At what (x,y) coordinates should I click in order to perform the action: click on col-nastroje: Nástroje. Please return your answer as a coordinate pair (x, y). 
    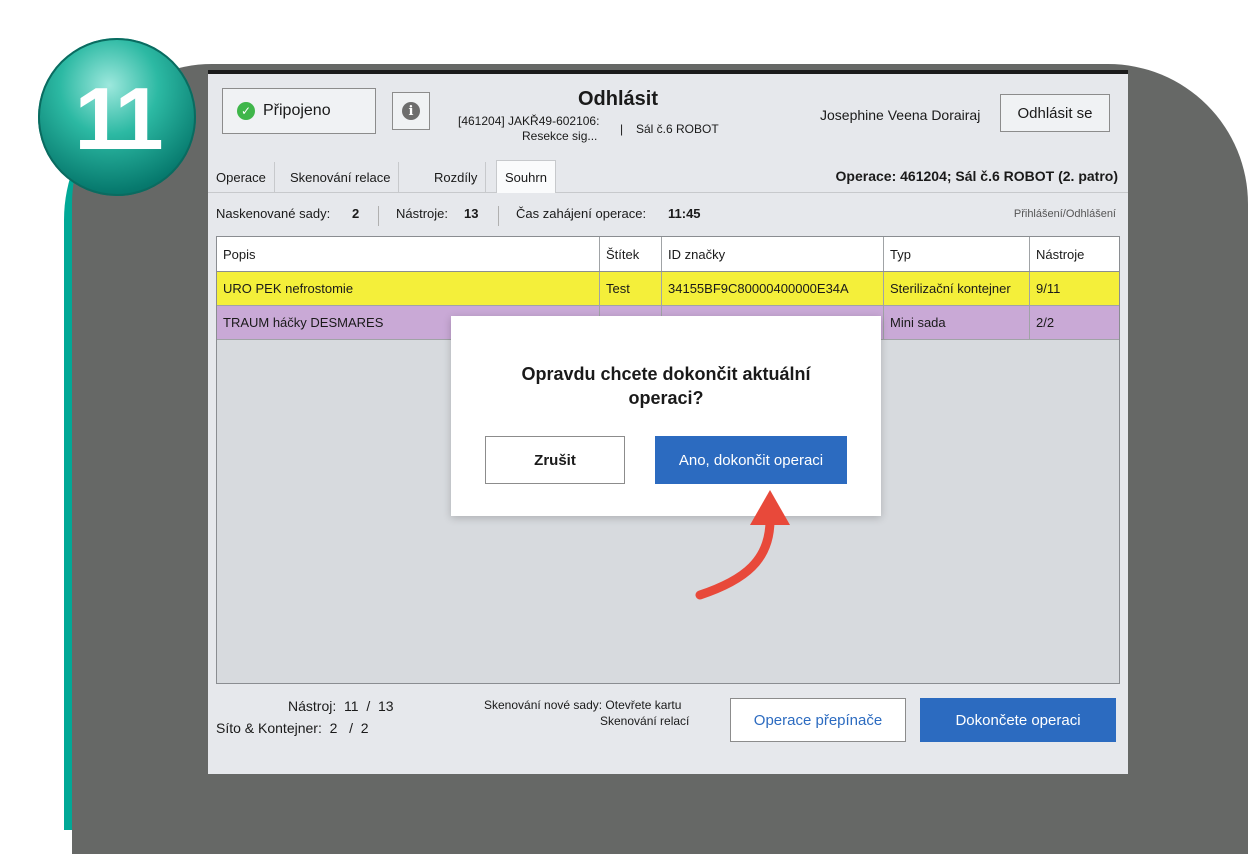
    Looking at the image, I should click on (1074, 254).